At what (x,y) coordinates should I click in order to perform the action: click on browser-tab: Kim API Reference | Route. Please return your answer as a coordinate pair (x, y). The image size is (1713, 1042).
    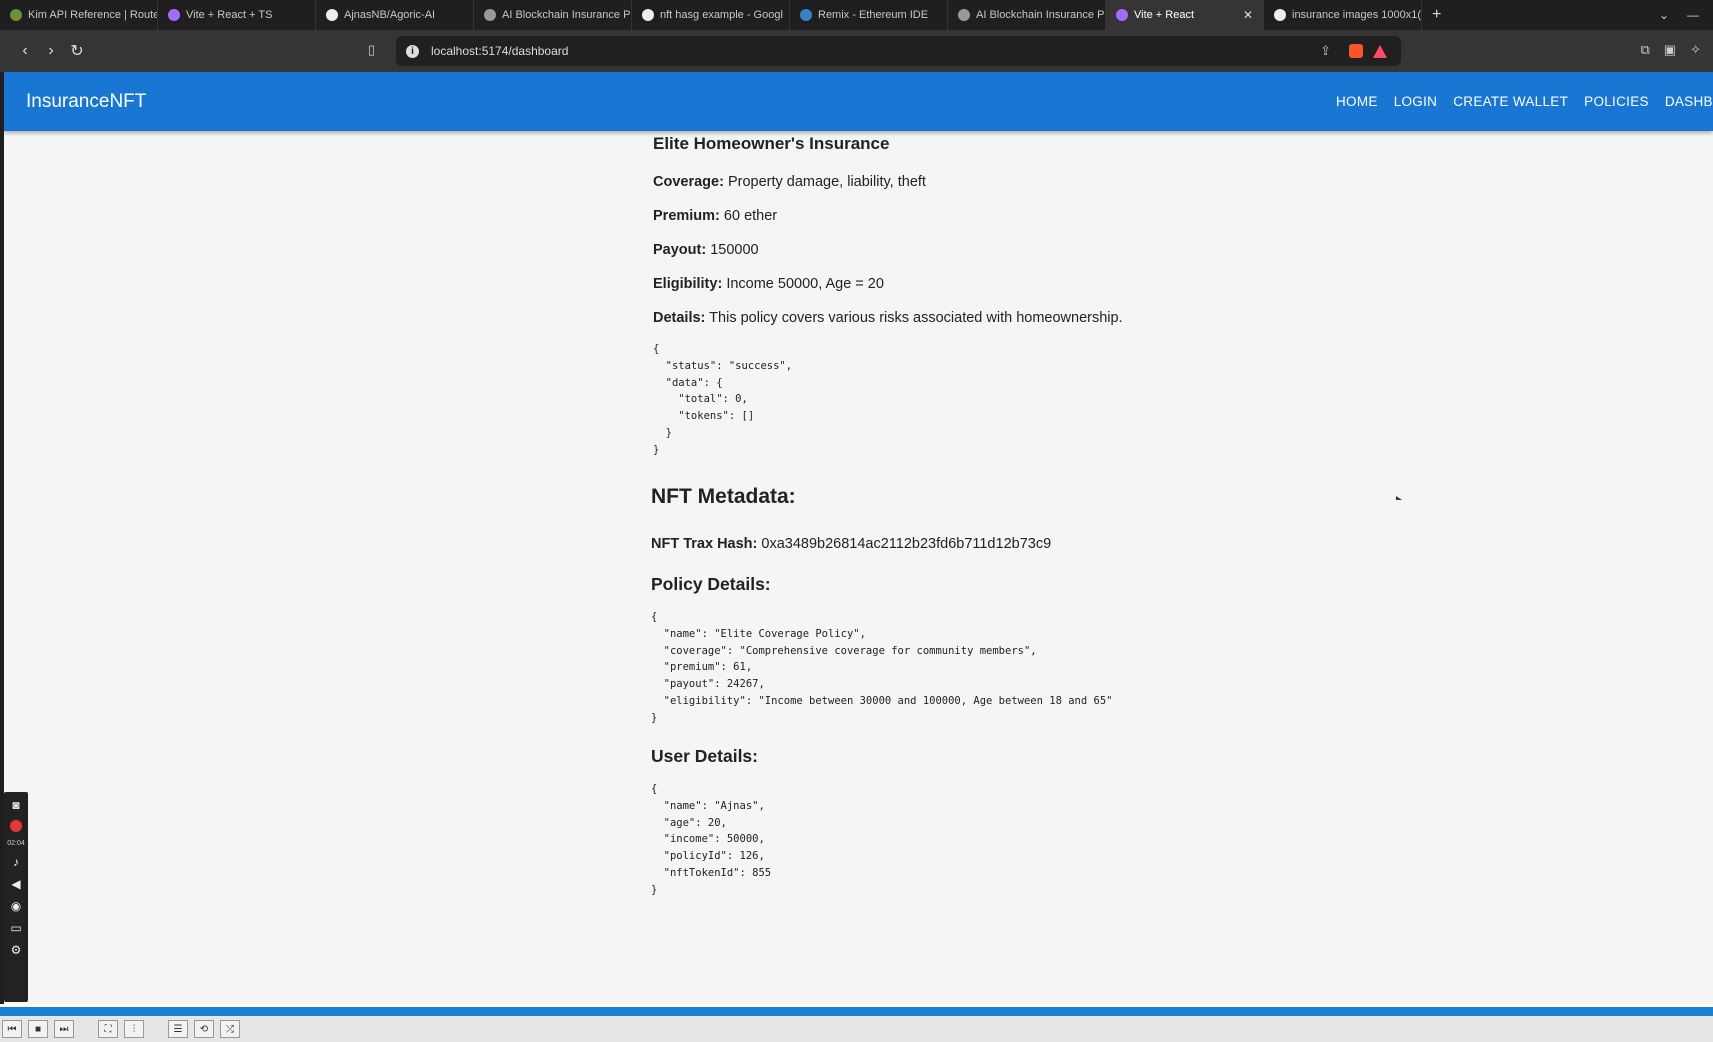
    Looking at the image, I should click on (79, 15).